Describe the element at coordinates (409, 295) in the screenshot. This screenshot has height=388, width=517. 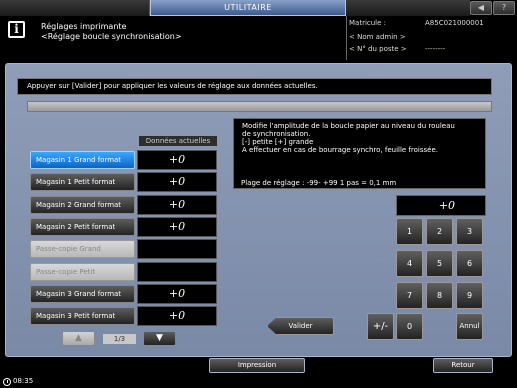
I see `key-7: 7` at that location.